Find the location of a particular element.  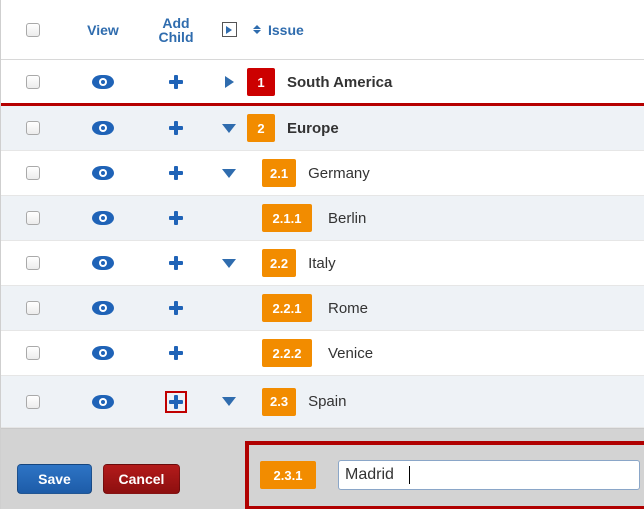

table-row: 2 Europe is located at coordinates (322, 128).